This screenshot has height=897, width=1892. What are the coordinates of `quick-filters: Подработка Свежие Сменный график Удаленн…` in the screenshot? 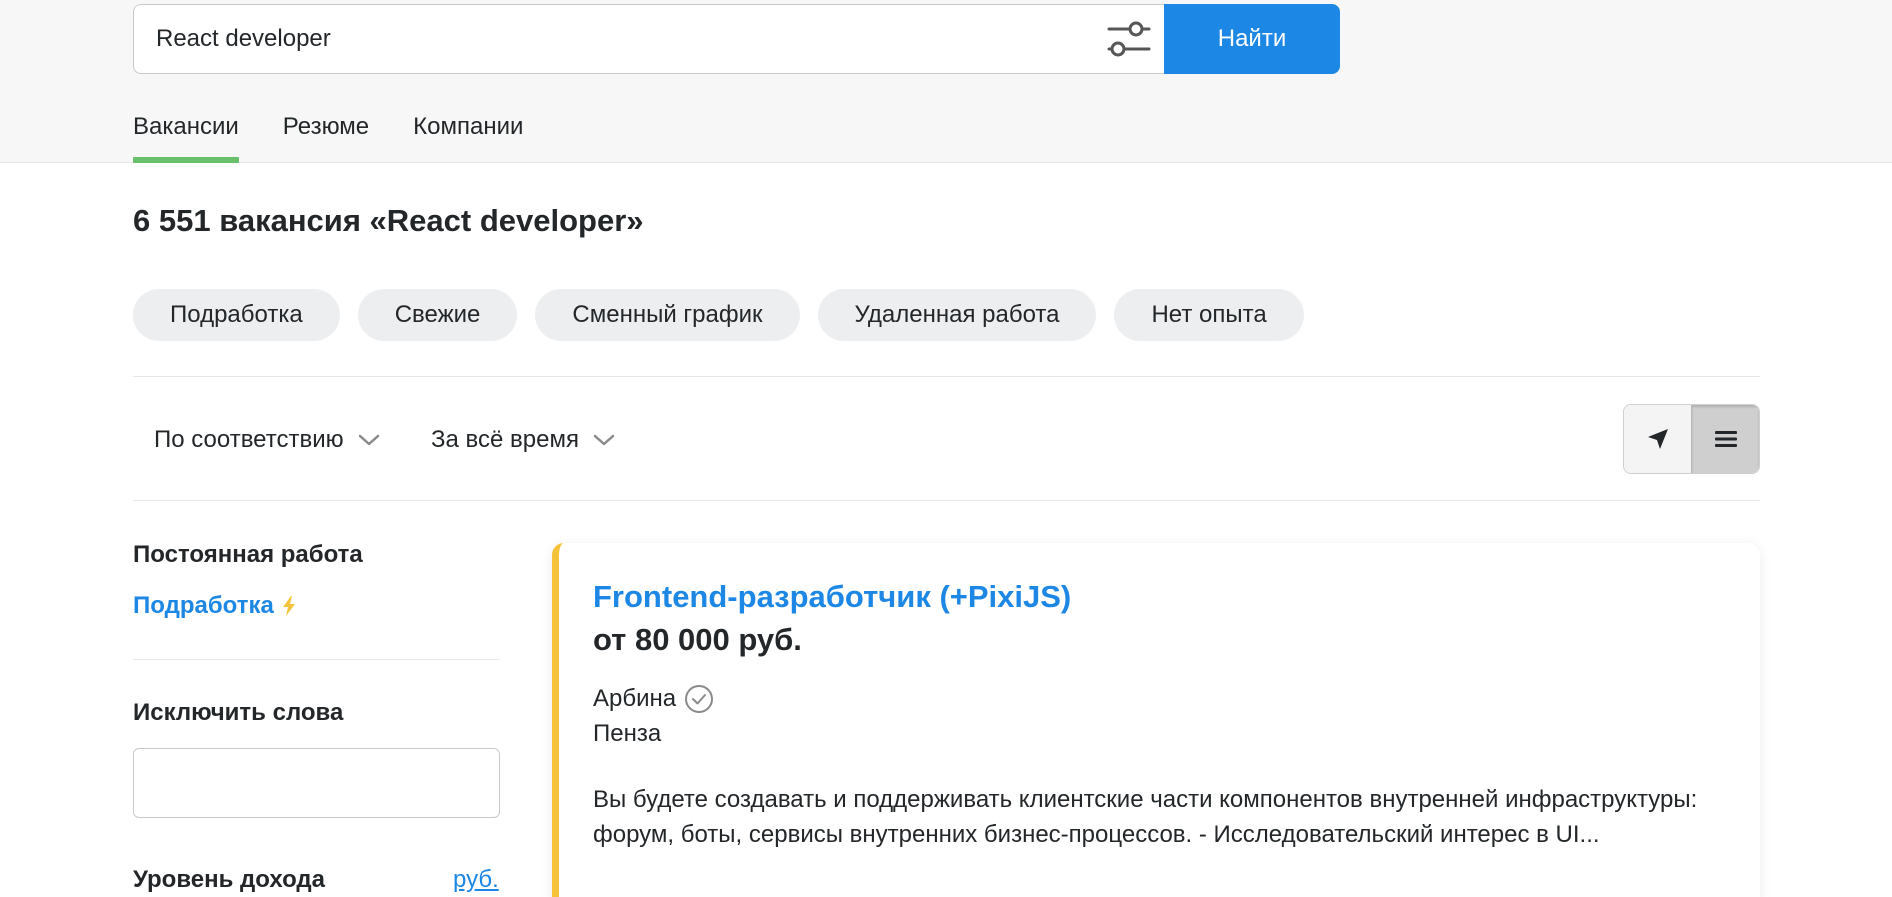 It's located at (718, 315).